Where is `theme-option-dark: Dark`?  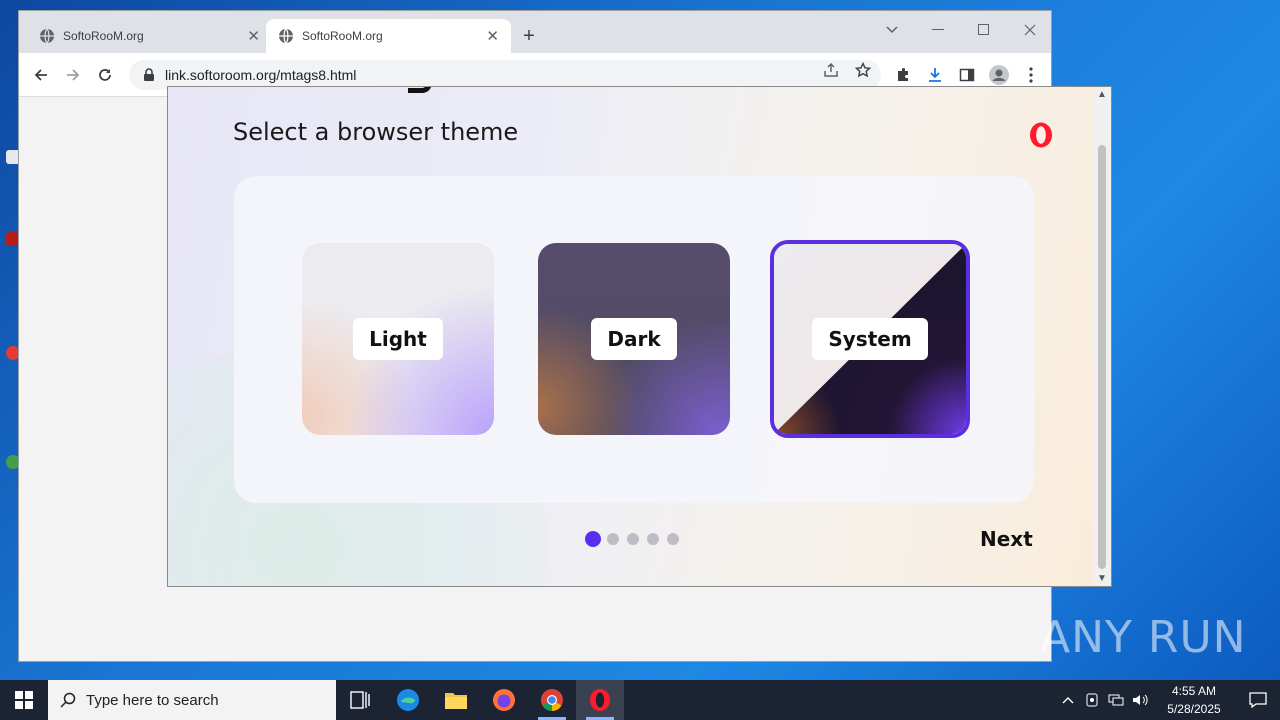 theme-option-dark: Dark is located at coordinates (634, 339).